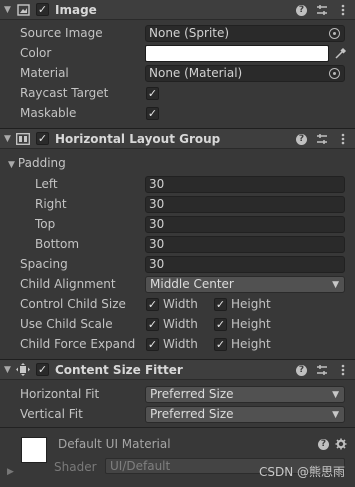  What do you see at coordinates (177, 163) in the screenshot?
I see `padding-row: ▼ Padding` at bounding box center [177, 163].